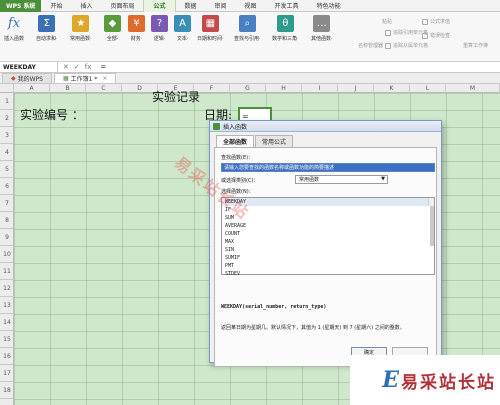 The image size is (500, 405). What do you see at coordinates (182, 28) in the screenshot?
I see `text-function-button: A 文本·` at bounding box center [182, 28].